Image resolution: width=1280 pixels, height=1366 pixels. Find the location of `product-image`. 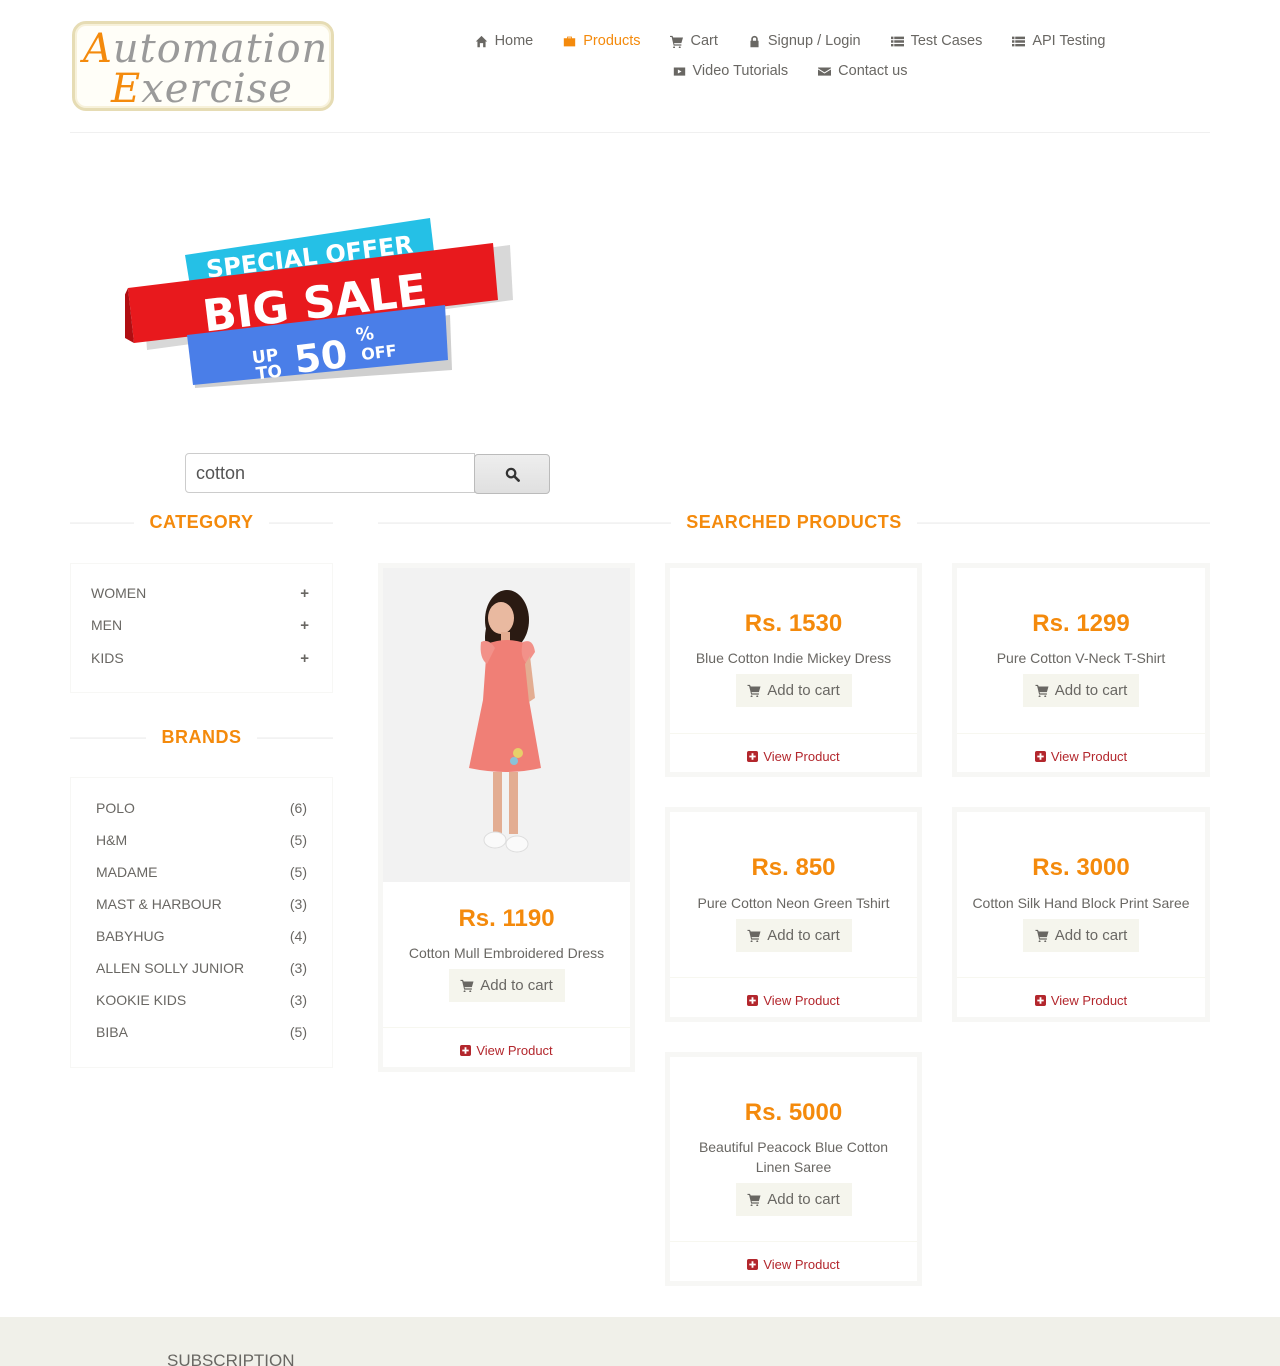

product-image is located at coordinates (506, 725).